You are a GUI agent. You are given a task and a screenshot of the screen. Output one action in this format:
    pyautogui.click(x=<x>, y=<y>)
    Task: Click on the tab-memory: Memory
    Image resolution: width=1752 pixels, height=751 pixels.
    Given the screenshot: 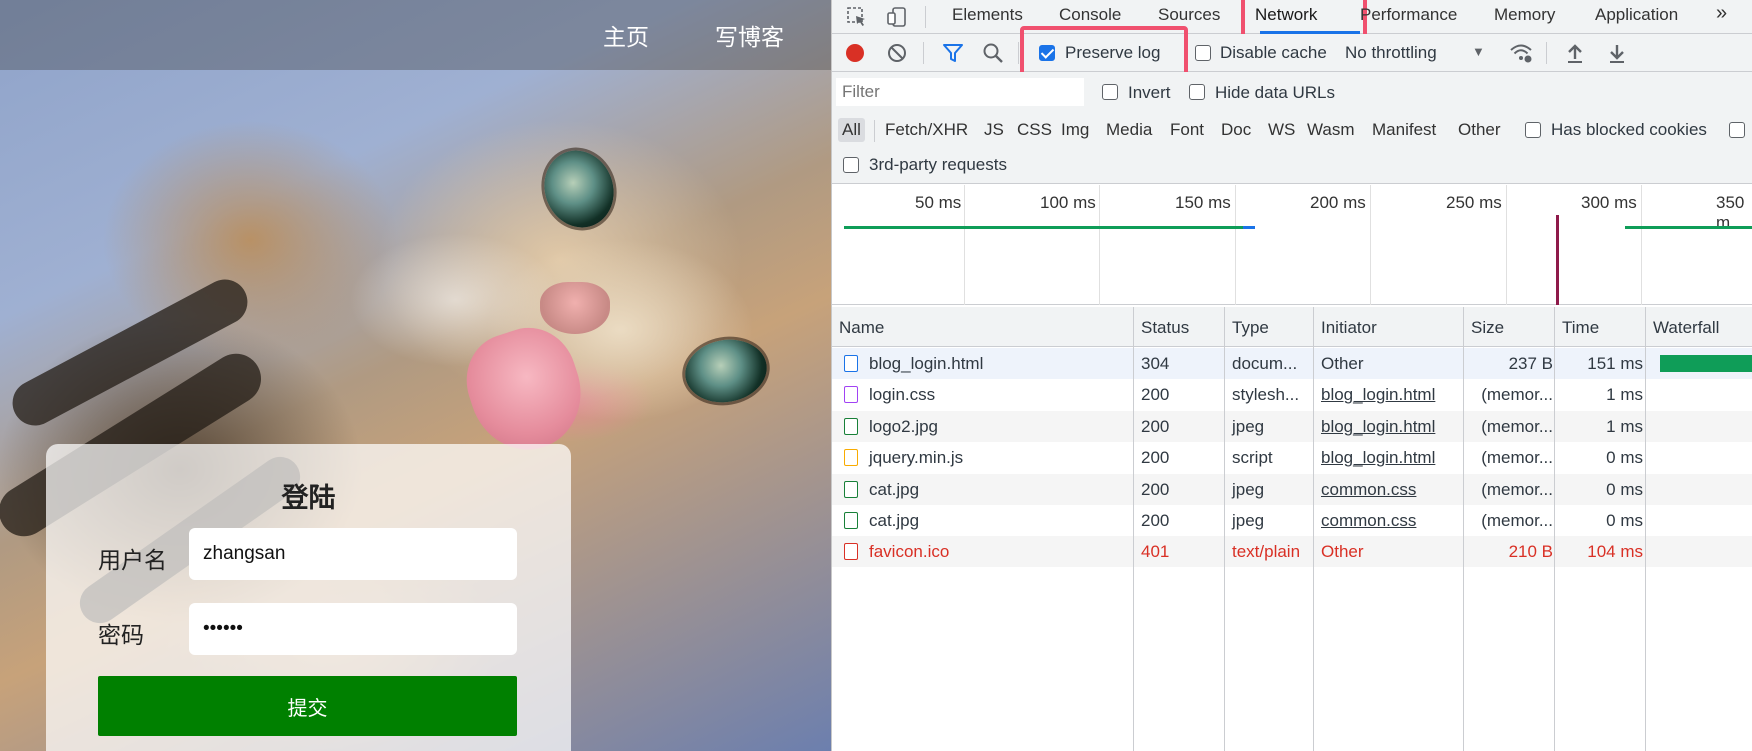 What is the action you would take?
    pyautogui.click(x=1524, y=15)
    